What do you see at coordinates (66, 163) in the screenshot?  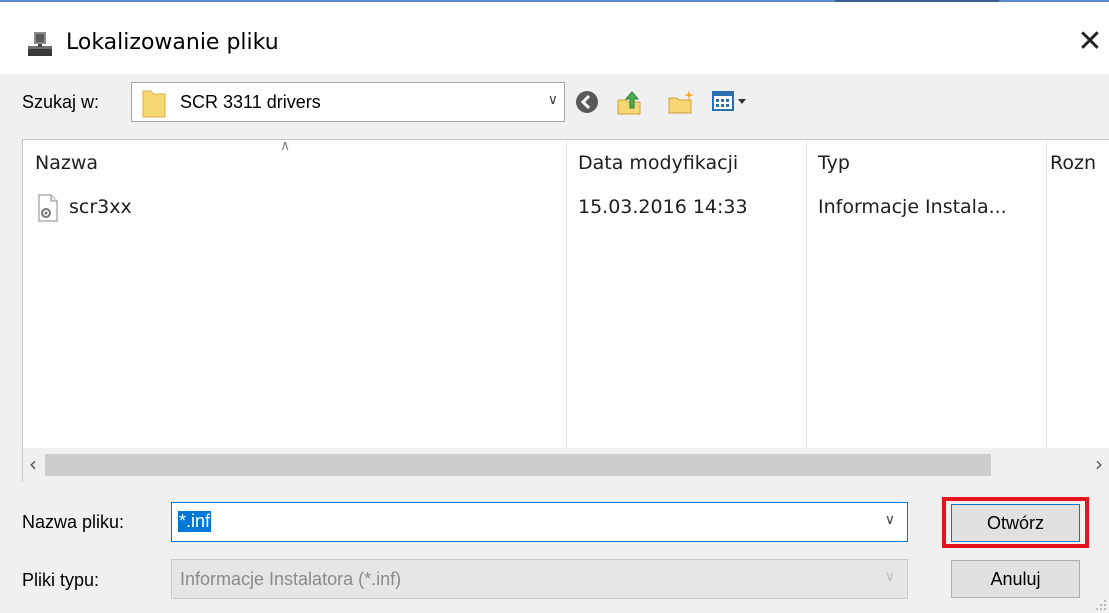 I see `column-header-name: Nazwa` at bounding box center [66, 163].